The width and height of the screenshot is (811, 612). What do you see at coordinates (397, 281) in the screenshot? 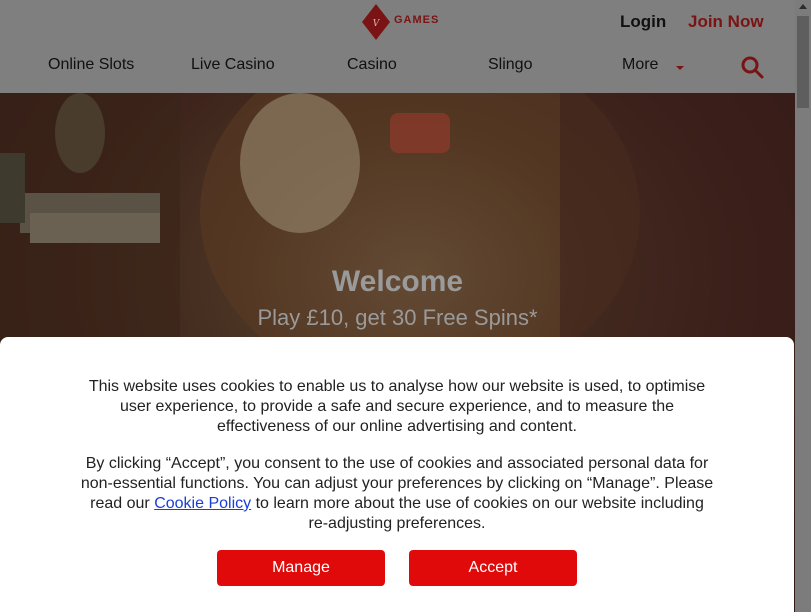
I see `hero-welcome-title: Welcome` at bounding box center [397, 281].